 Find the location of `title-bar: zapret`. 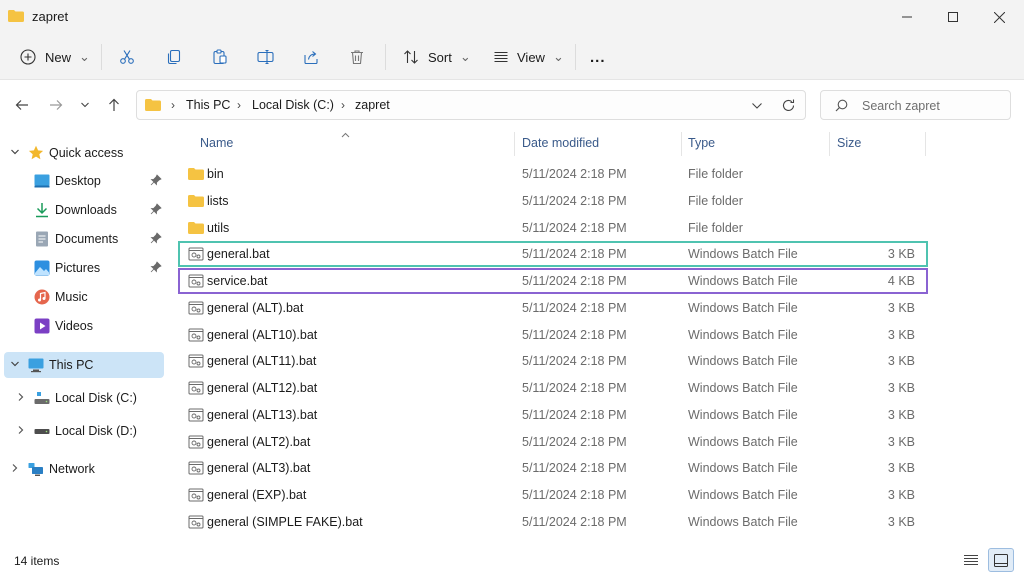

title-bar: zapret is located at coordinates (512, 17).